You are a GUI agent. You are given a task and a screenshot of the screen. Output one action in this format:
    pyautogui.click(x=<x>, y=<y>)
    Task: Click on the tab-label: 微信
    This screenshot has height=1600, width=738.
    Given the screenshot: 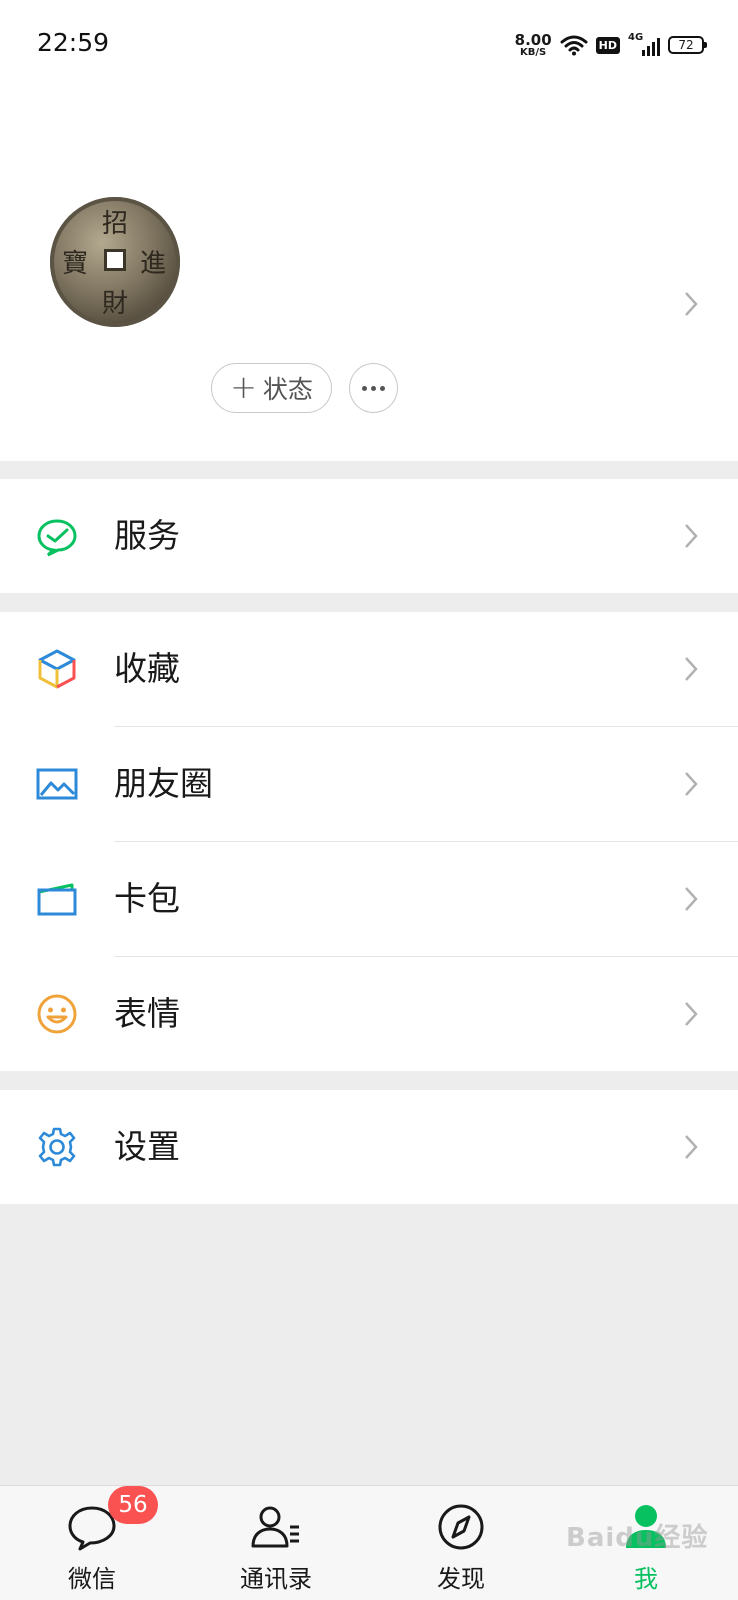 What is the action you would take?
    pyautogui.click(x=92, y=1579)
    